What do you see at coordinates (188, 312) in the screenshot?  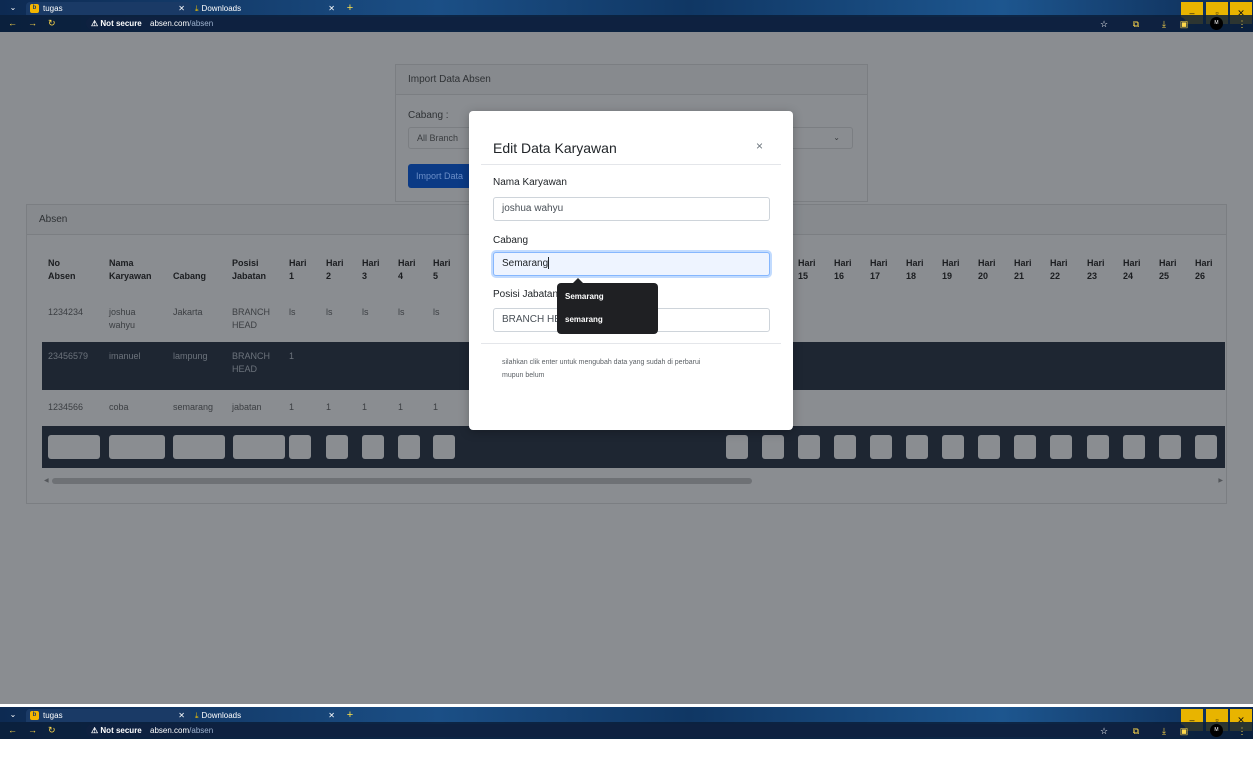 I see `cell-cabang: Jakarta` at bounding box center [188, 312].